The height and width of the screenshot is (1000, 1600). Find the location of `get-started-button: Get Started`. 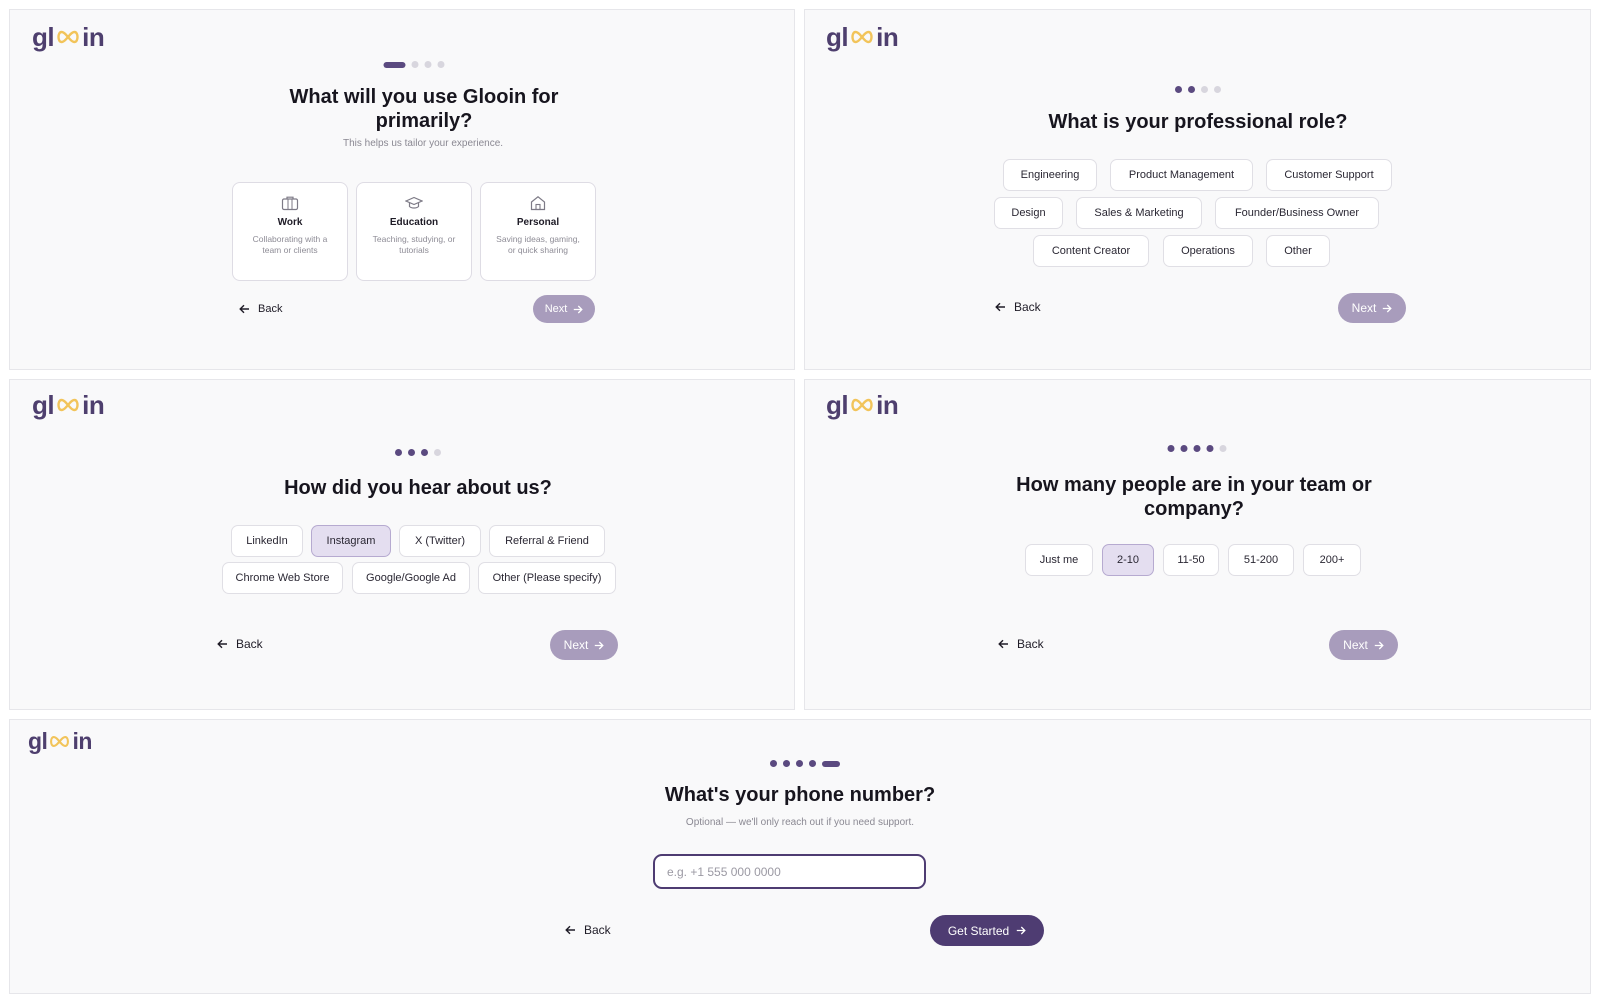

get-started-button: Get Started is located at coordinates (987, 930).